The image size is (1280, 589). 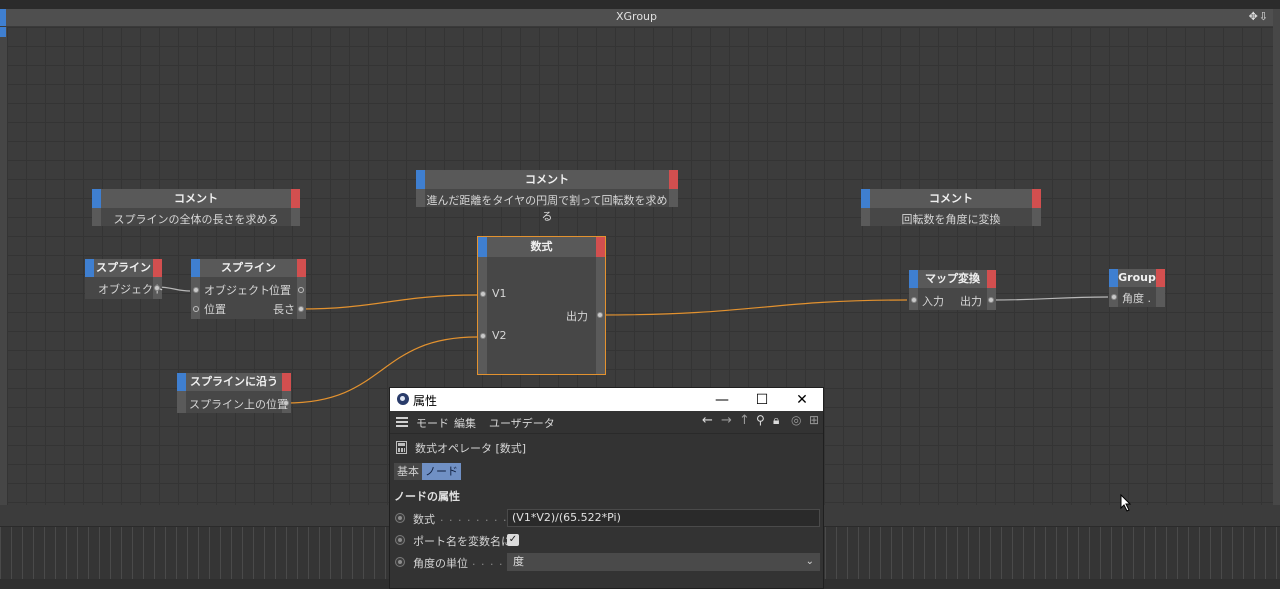 What do you see at coordinates (522, 423) in the screenshot?
I see `menu-userdata: ユーザデータ` at bounding box center [522, 423].